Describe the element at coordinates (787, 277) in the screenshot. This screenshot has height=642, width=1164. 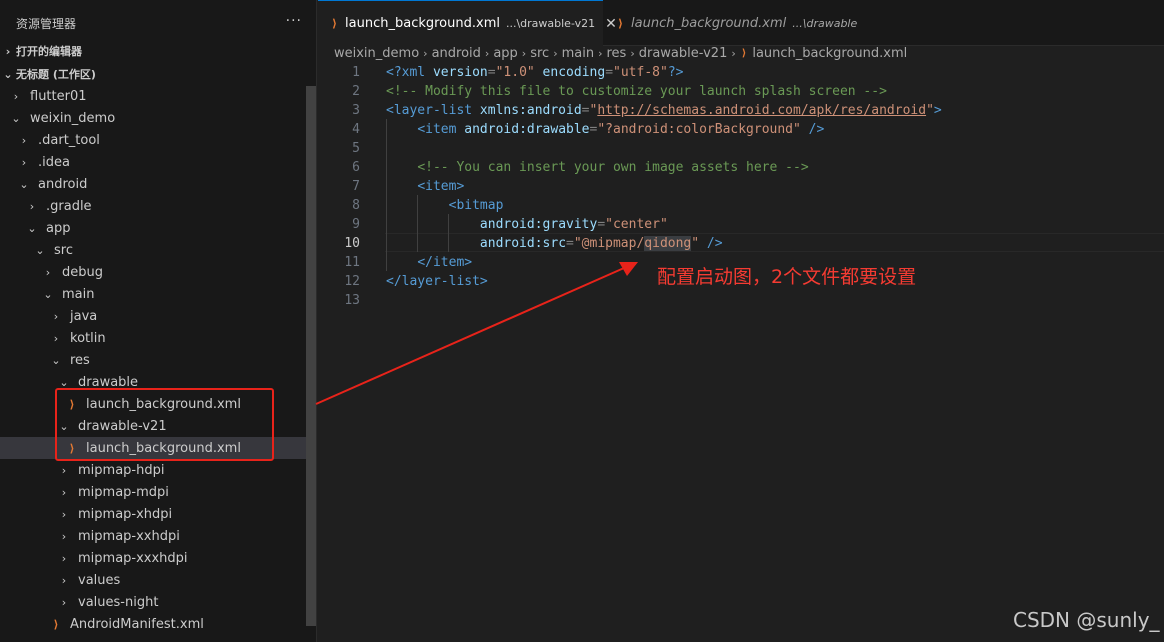
I see `annotation-text: 配置启动图，2个文件都要设置` at that location.